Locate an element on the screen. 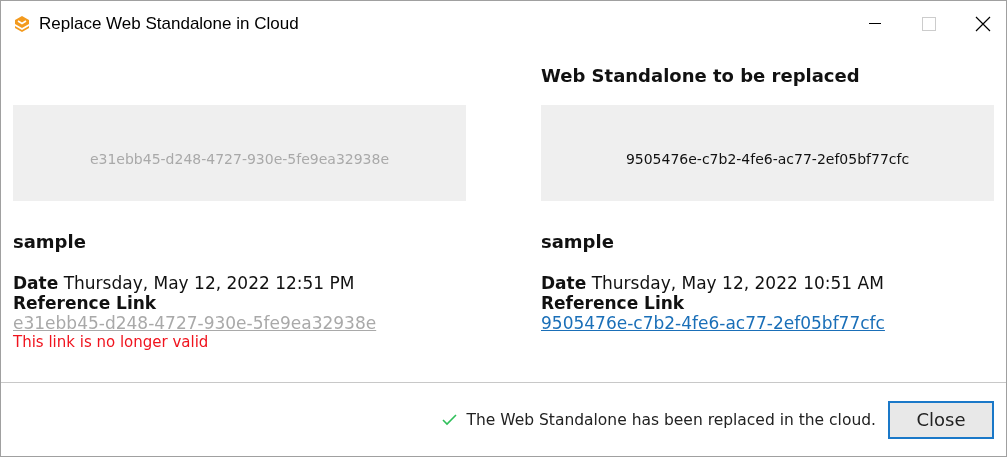 The image size is (1007, 457). check-icon is located at coordinates (449, 419).